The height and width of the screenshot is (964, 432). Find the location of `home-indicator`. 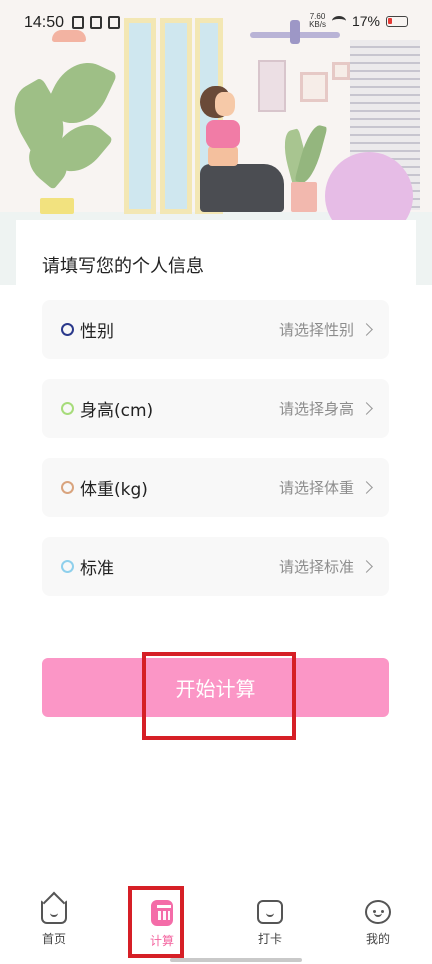

home-indicator is located at coordinates (236, 960).